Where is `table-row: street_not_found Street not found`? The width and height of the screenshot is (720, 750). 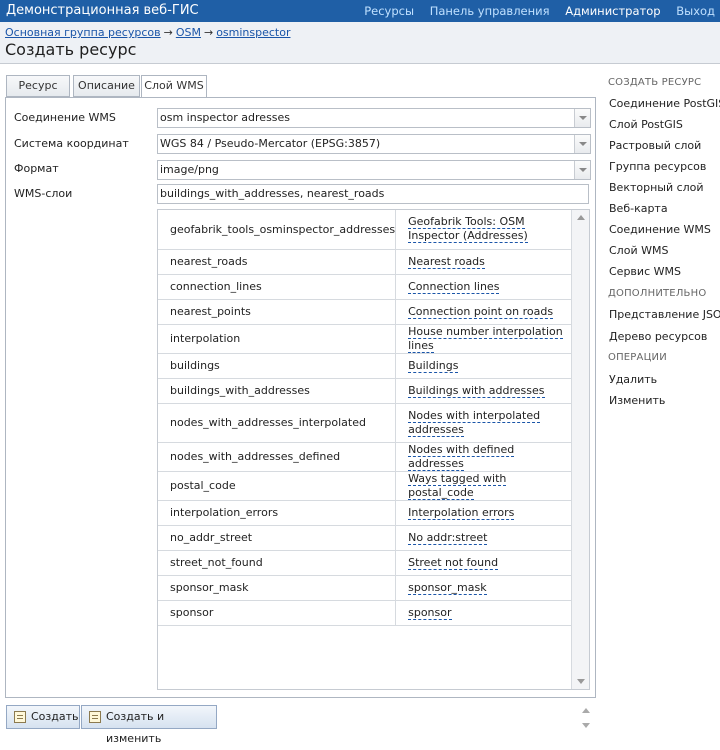
table-row: street_not_found Street not found is located at coordinates (364, 563).